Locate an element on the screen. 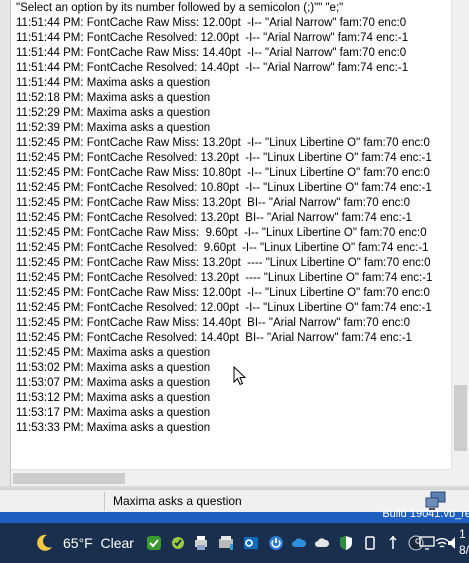 This screenshot has width=469, height=563. scrollbar-corner is located at coordinates (460, 477).